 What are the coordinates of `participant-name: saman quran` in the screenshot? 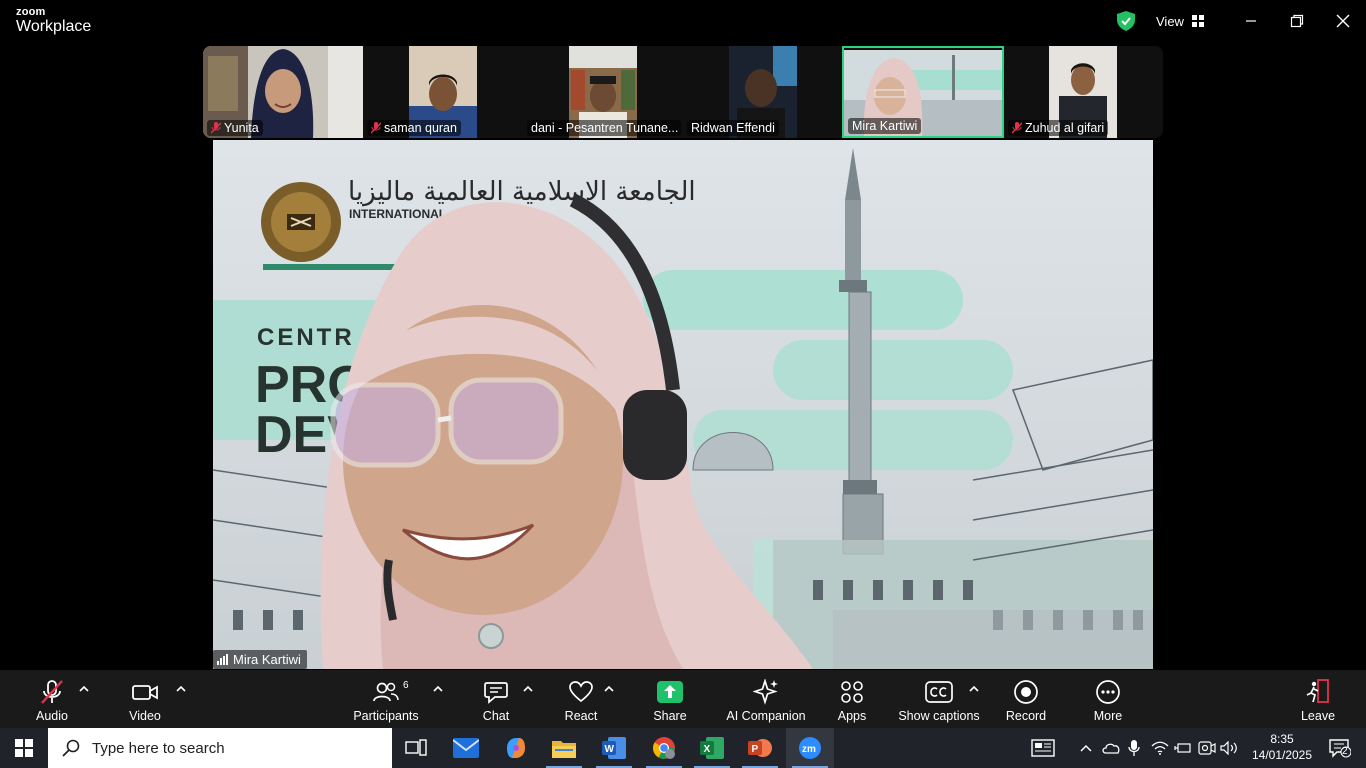 It's located at (420, 128).